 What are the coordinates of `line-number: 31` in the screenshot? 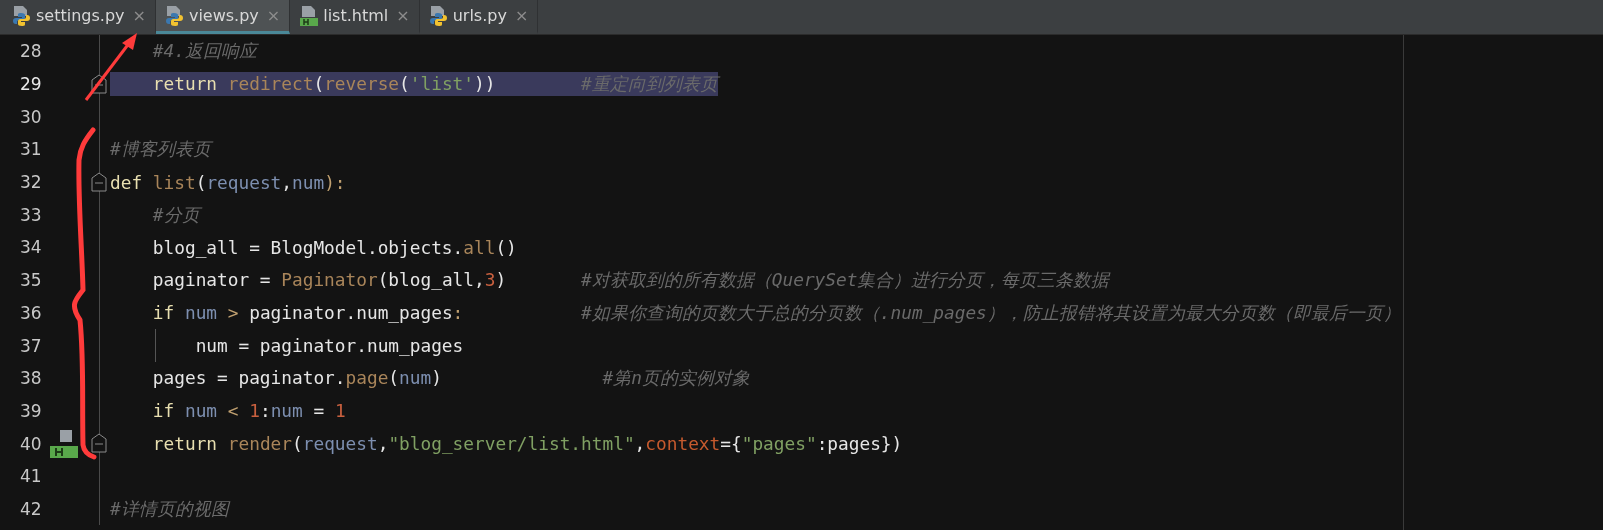 It's located at (31, 149).